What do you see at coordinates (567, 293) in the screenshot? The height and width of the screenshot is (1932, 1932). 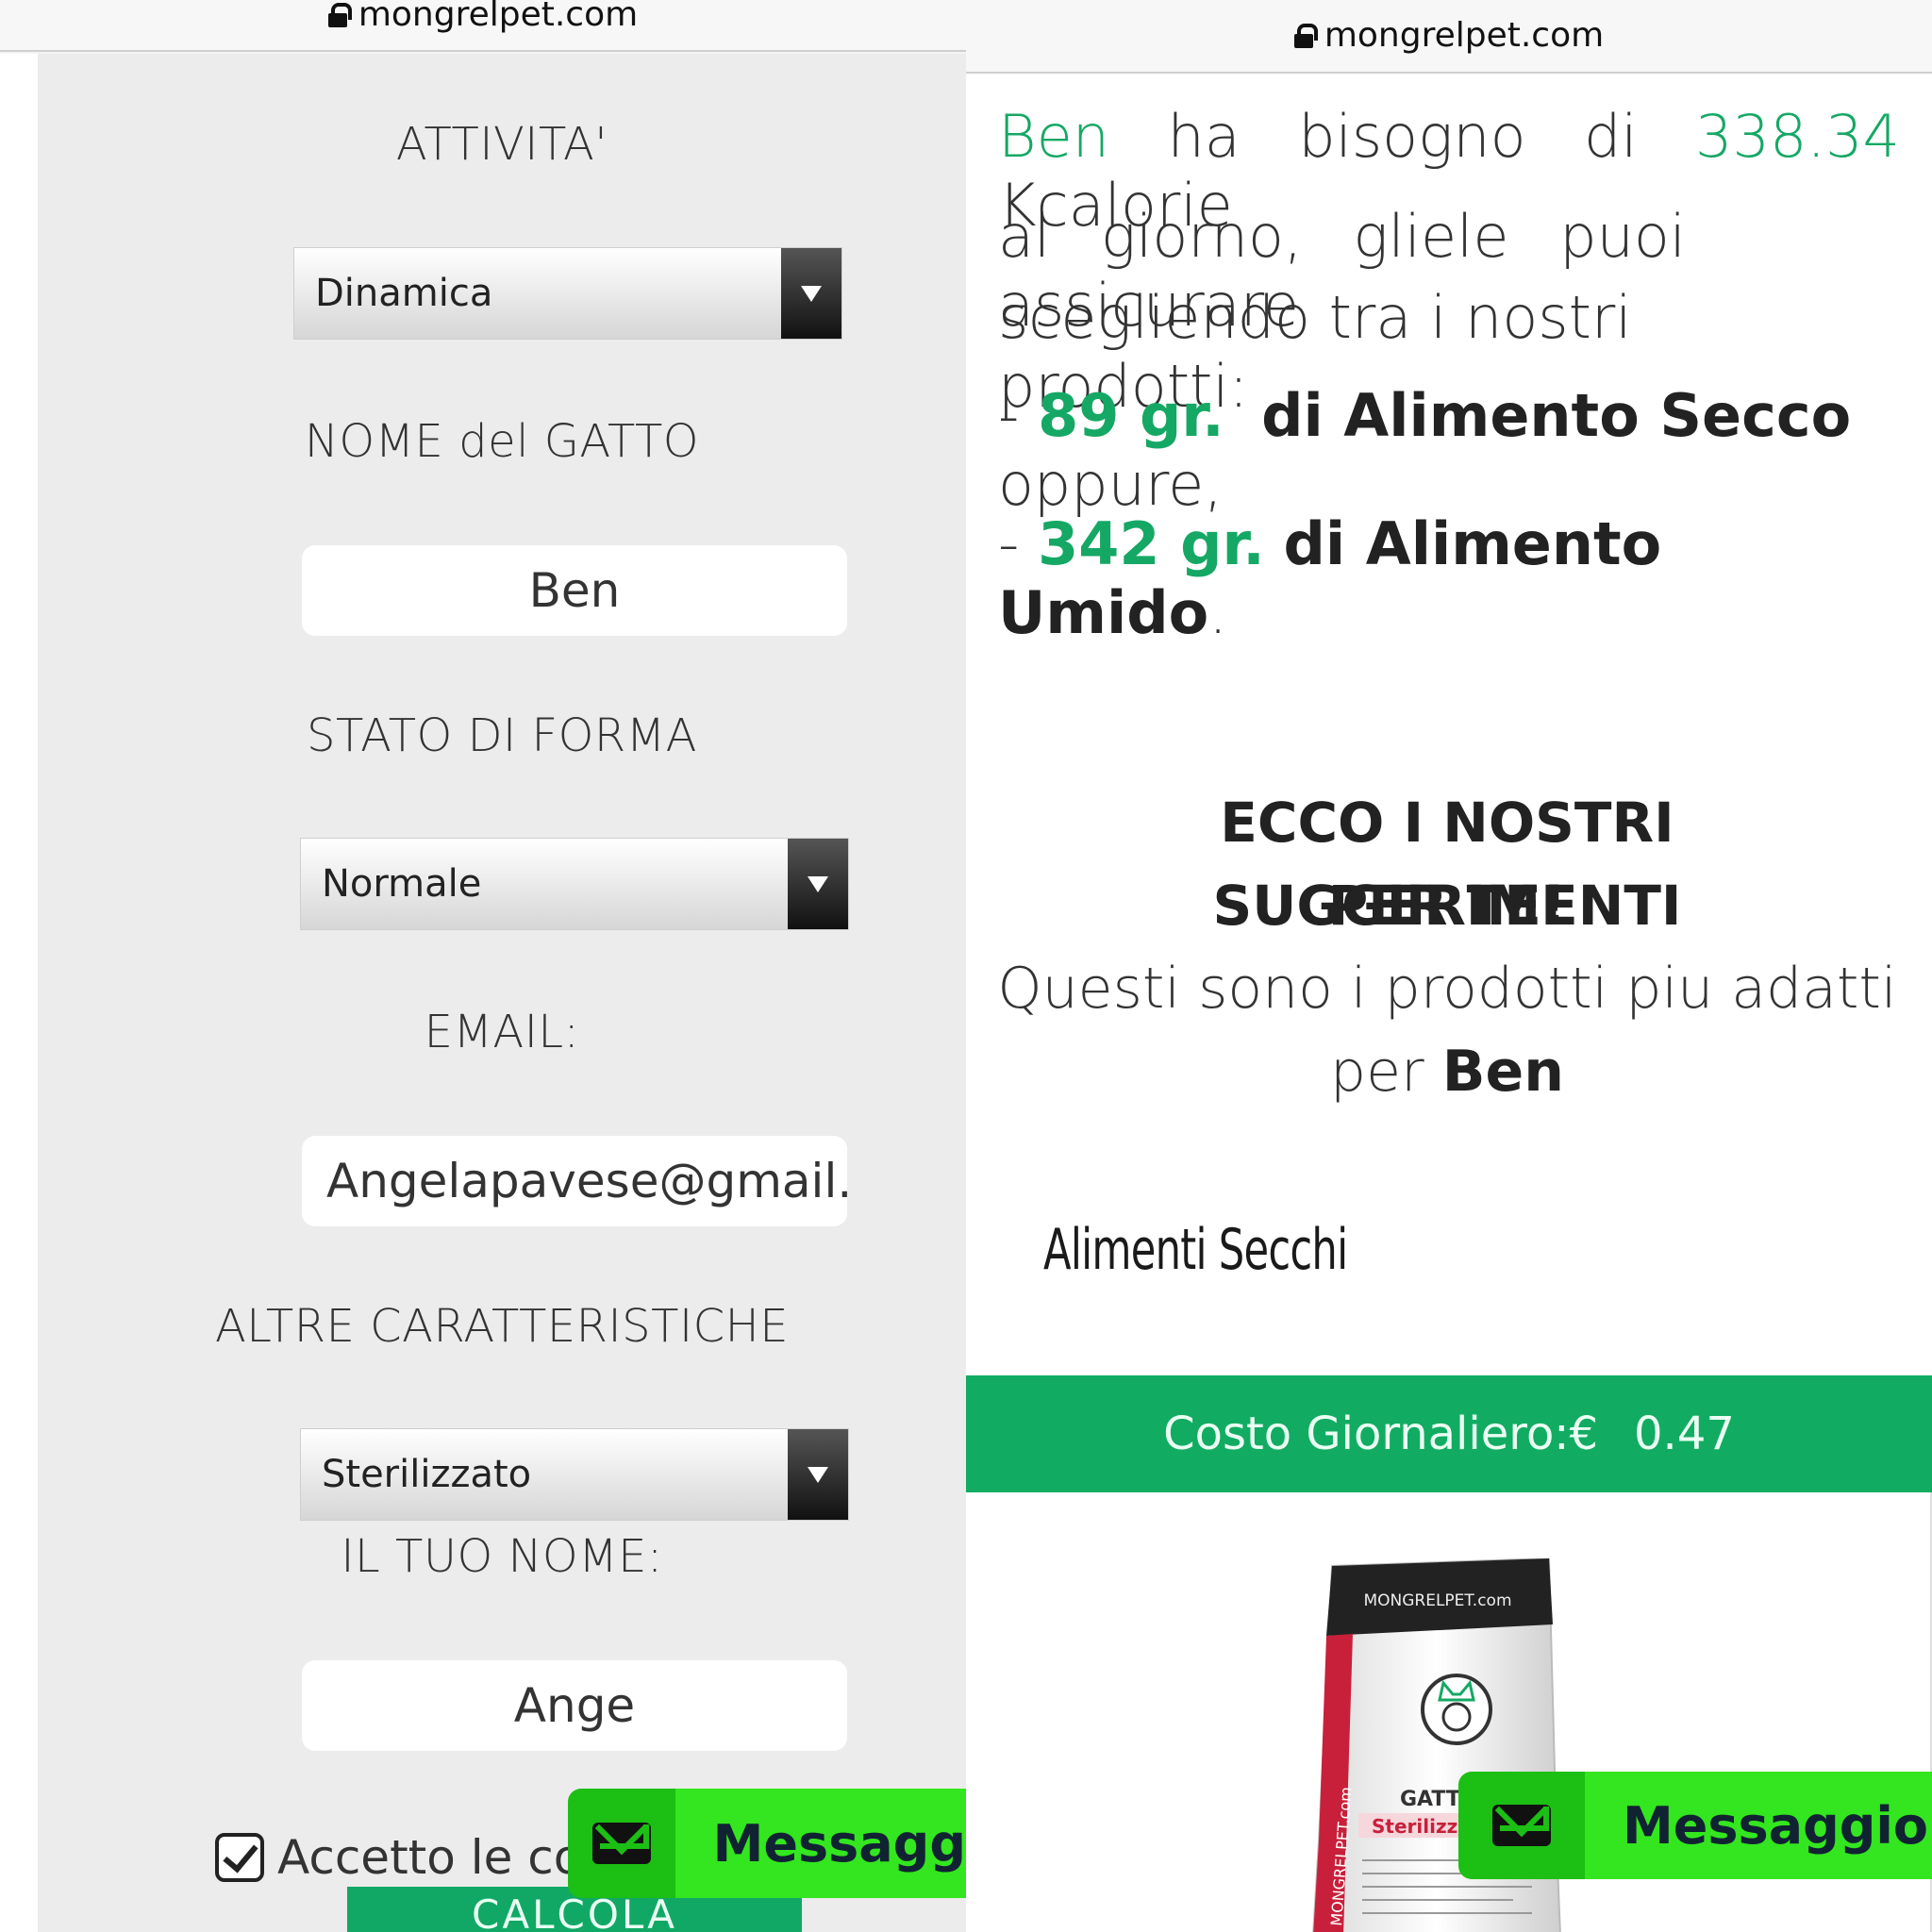 I see `attivita-select: Dinamica` at bounding box center [567, 293].